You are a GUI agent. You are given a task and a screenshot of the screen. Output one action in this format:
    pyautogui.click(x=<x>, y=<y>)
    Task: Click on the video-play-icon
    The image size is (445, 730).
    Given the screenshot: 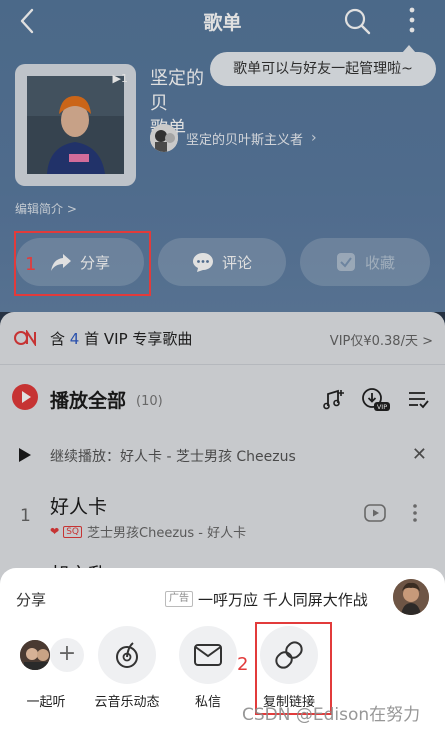 What is the action you would take?
    pyautogui.click(x=375, y=513)
    